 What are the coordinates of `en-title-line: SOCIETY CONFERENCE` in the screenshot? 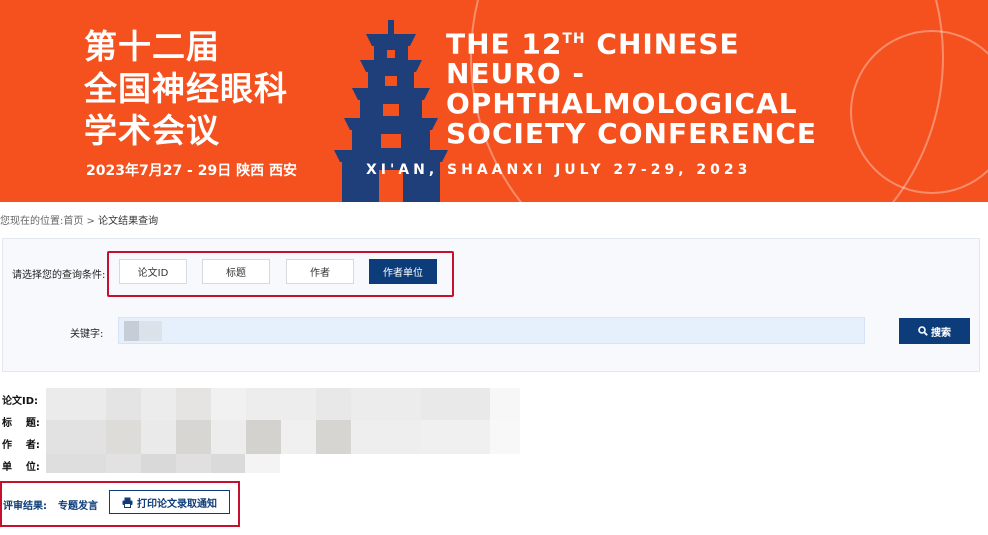 It's located at (632, 134).